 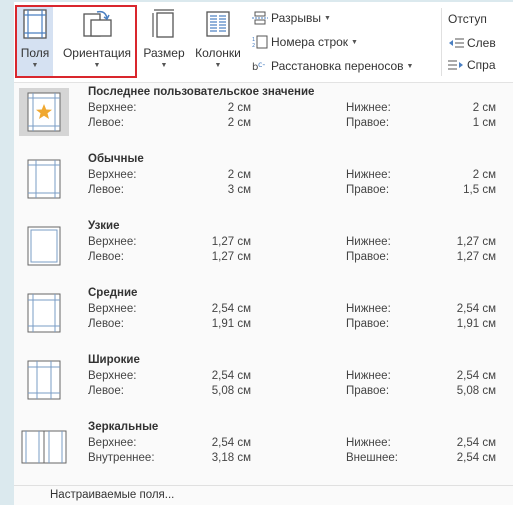 I want to click on right-value: 5,08 см, so click(x=476, y=391).